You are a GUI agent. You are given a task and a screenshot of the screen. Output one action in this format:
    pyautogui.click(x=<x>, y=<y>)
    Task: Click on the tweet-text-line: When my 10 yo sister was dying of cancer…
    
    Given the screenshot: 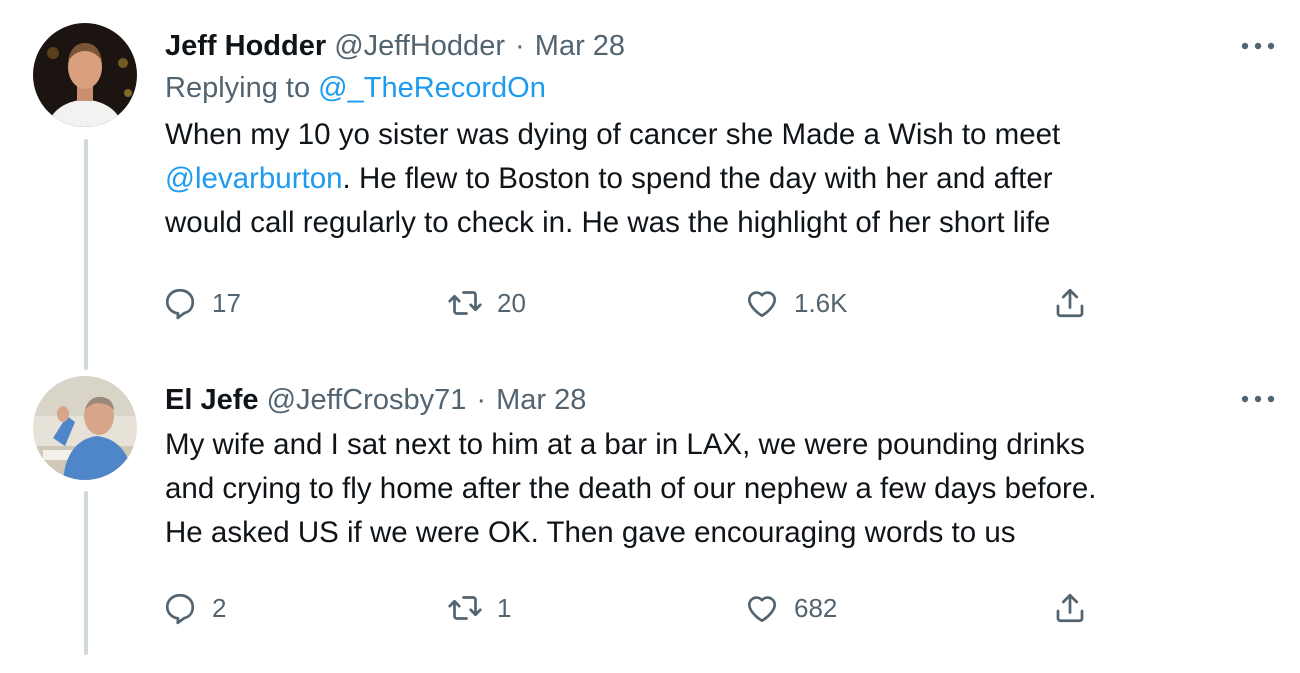 What is the action you would take?
    pyautogui.click(x=613, y=134)
    